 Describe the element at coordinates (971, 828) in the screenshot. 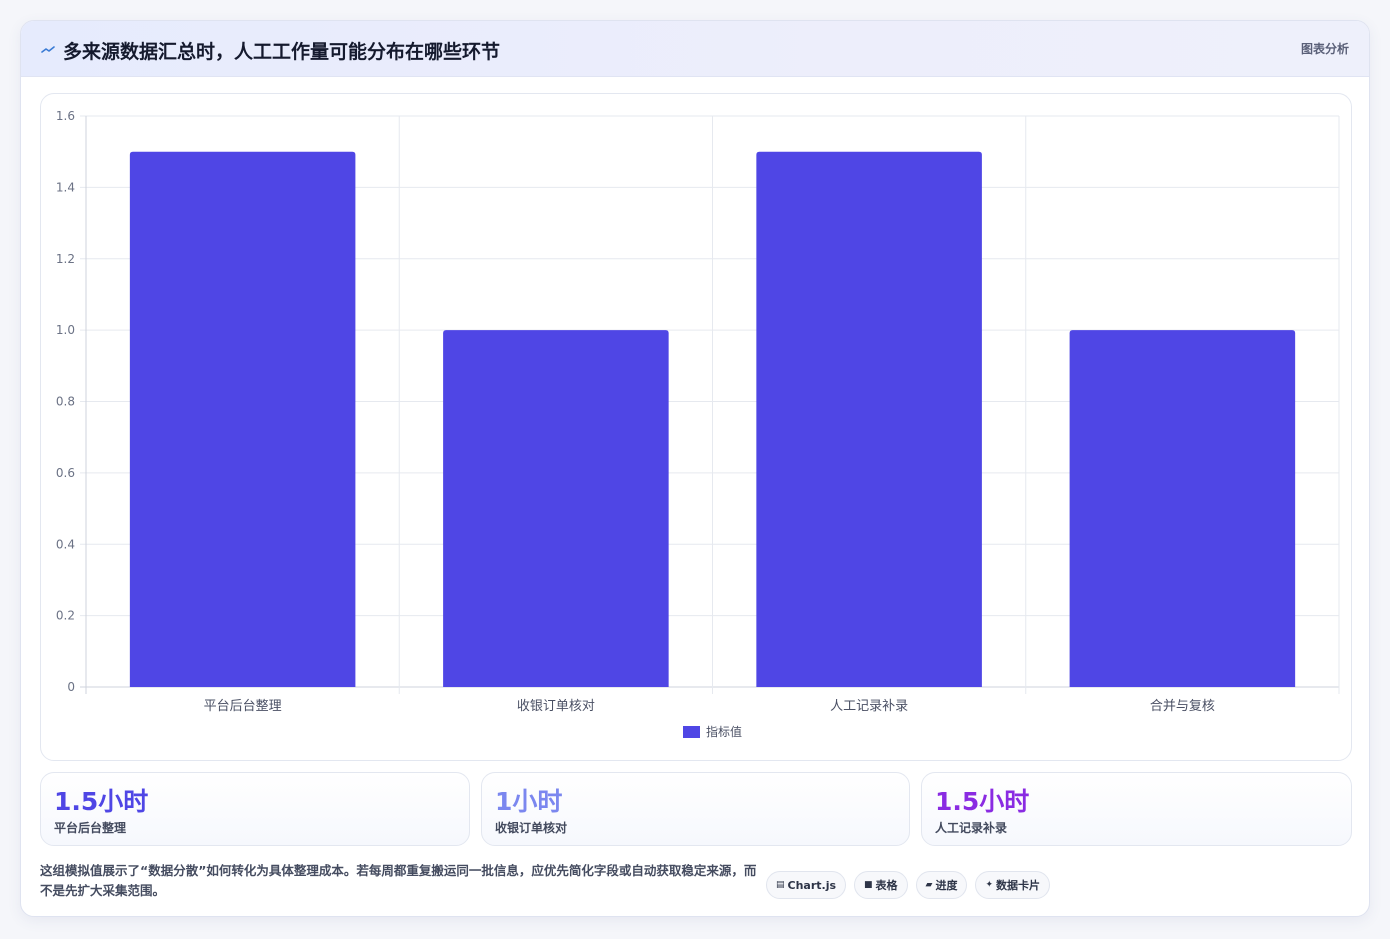

I see `stat-label: 人工记录补录` at that location.